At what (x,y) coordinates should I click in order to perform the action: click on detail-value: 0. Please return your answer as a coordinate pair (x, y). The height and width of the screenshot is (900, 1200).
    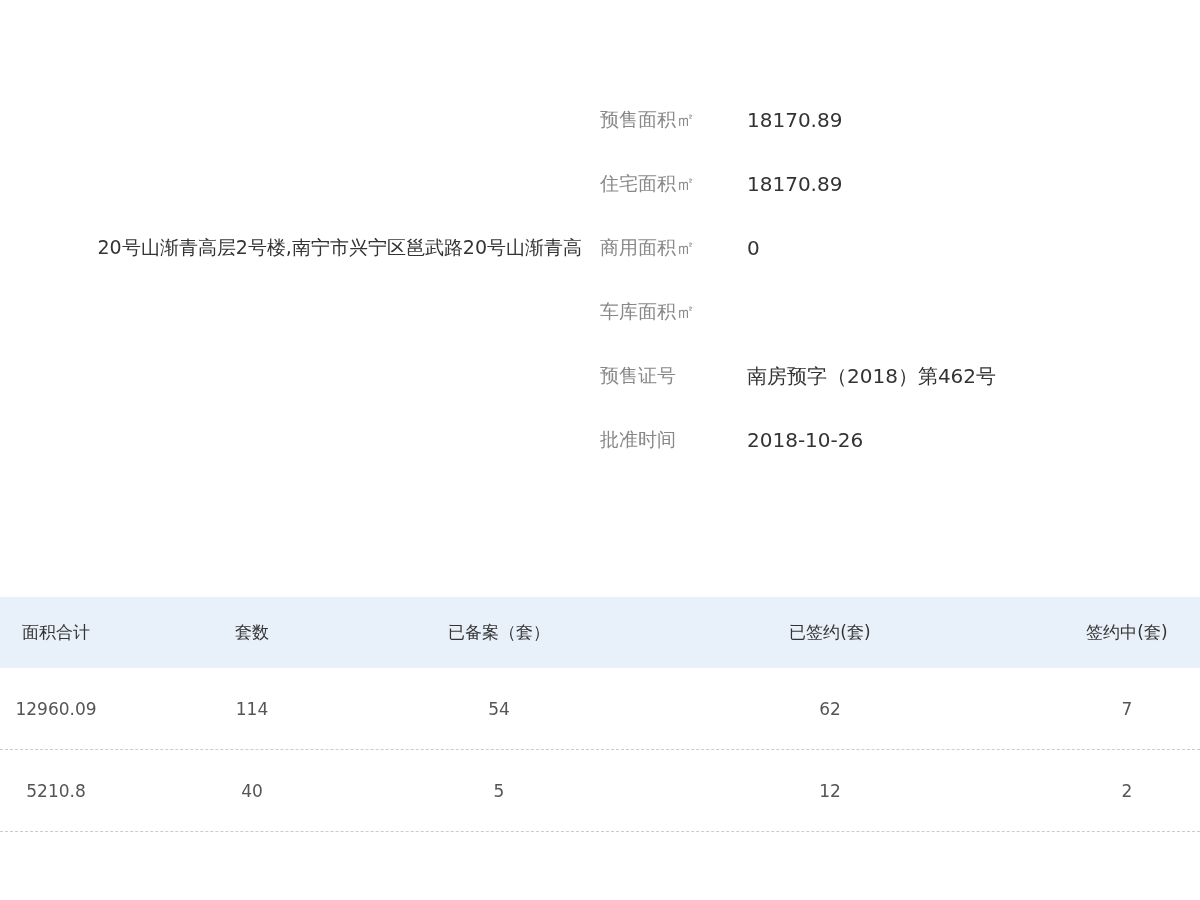
    Looking at the image, I should click on (753, 248).